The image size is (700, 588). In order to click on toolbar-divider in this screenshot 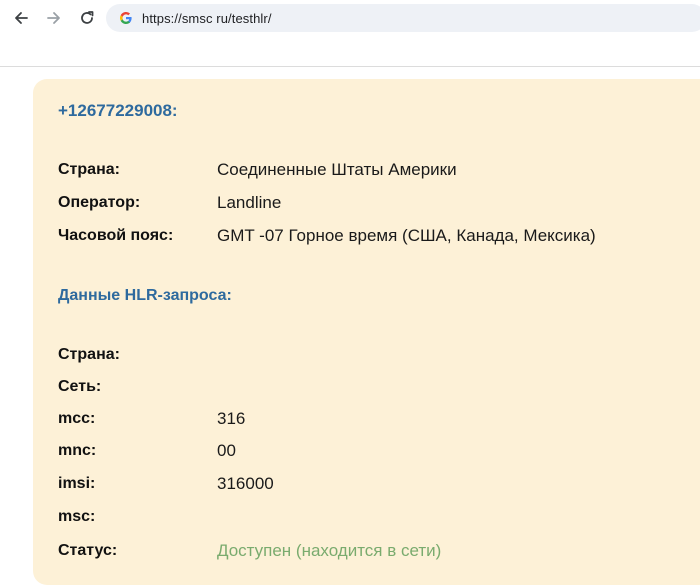, I will do `click(350, 66)`.